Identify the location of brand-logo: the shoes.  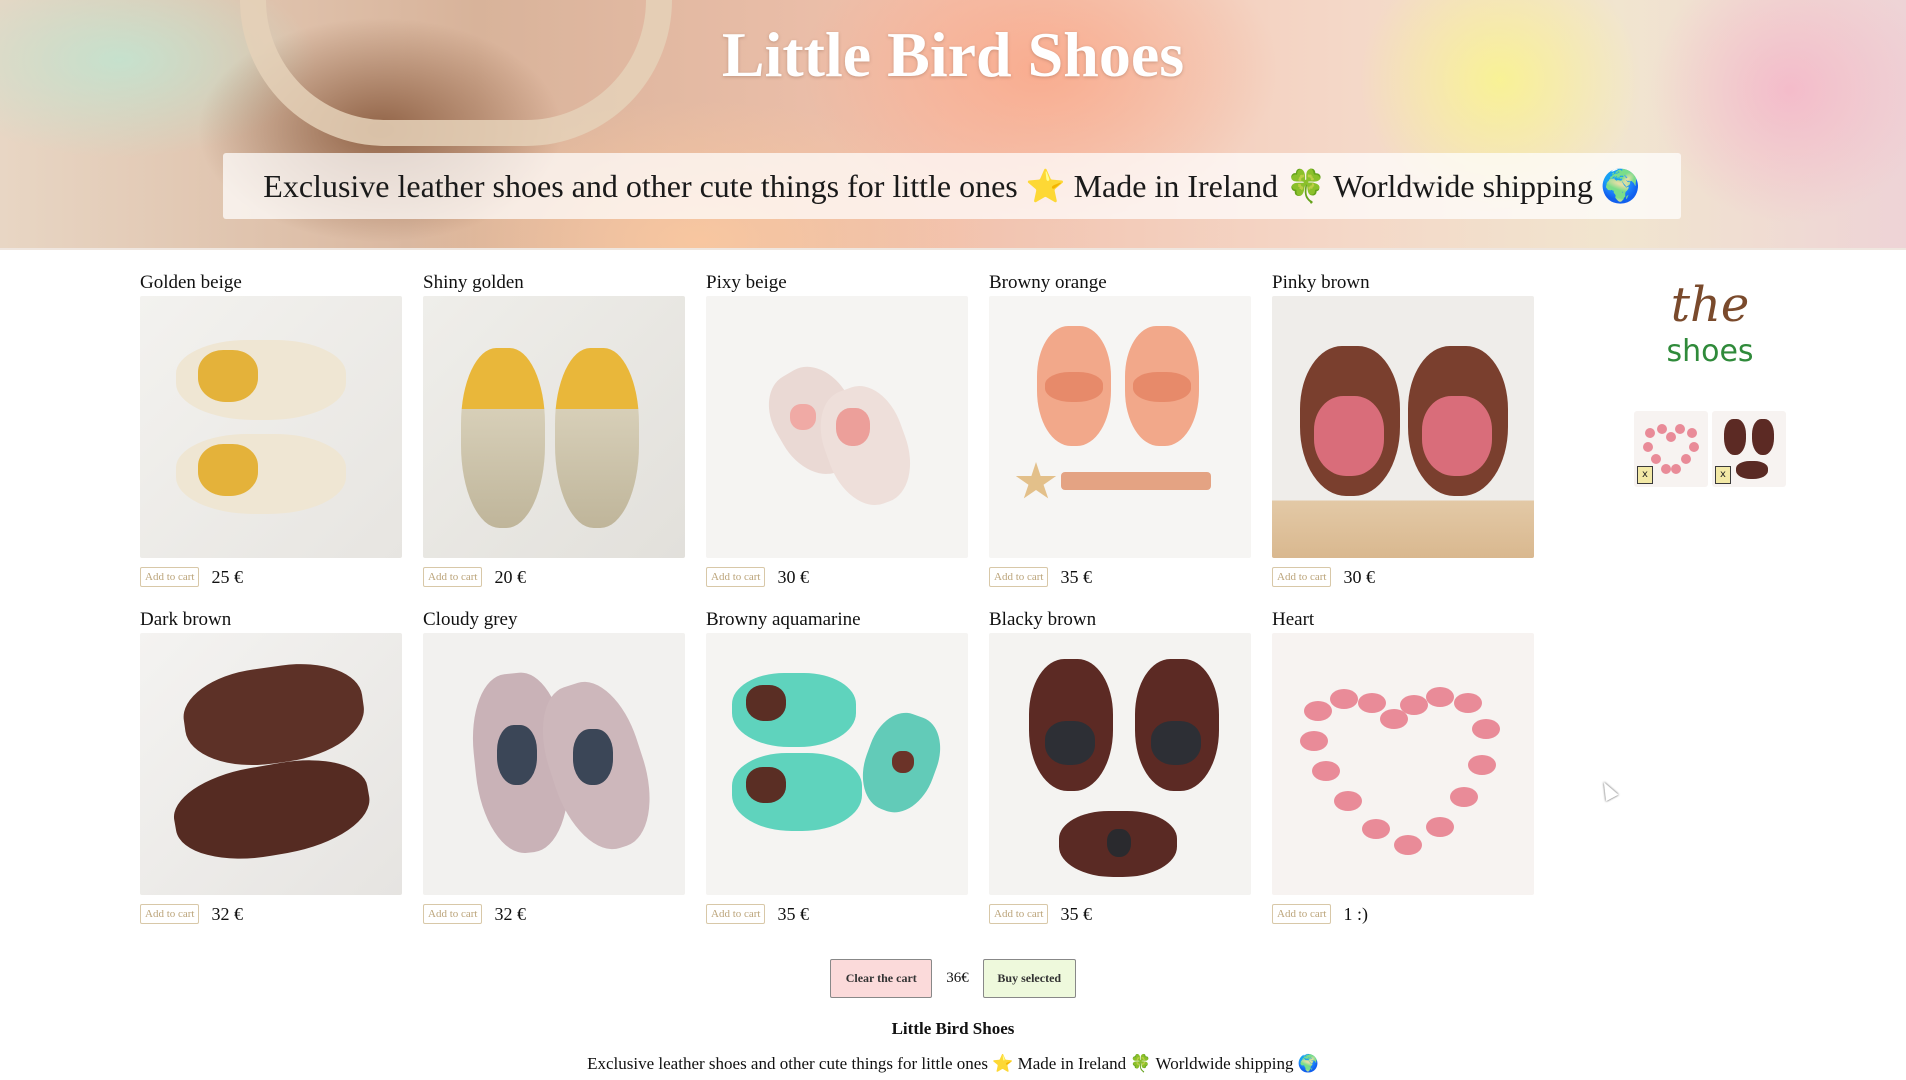
(1710, 335).